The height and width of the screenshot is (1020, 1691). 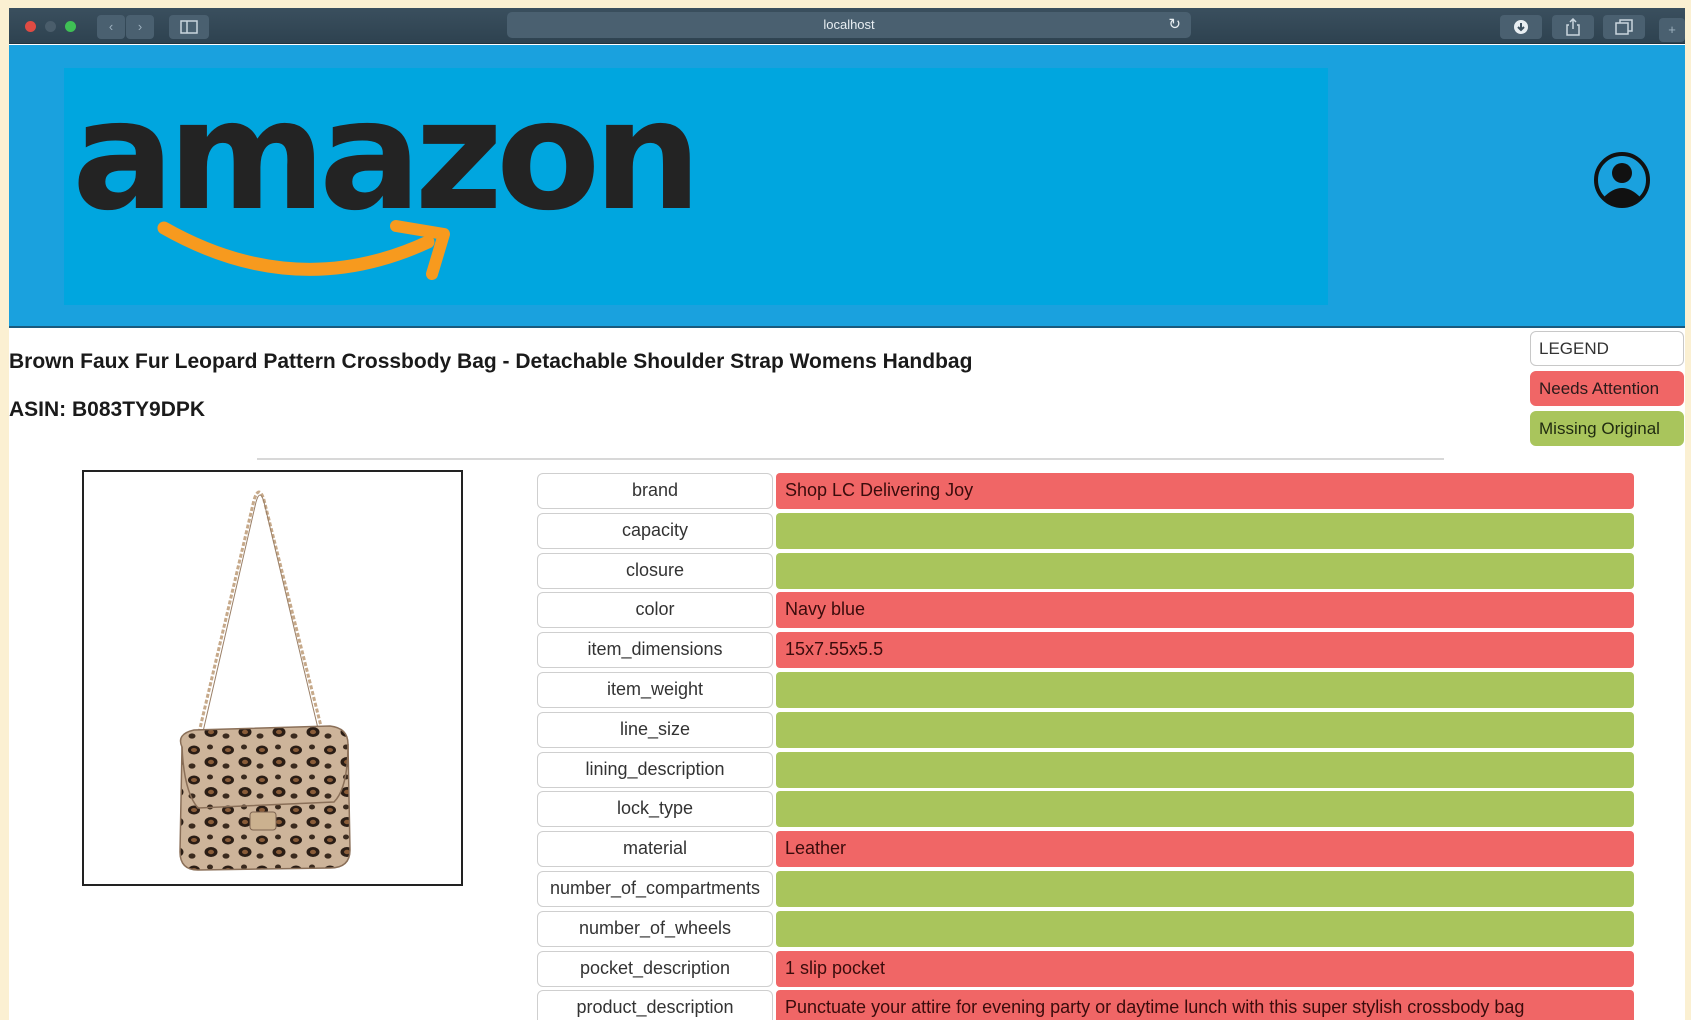 What do you see at coordinates (850, 459) in the screenshot?
I see `section-divider` at bounding box center [850, 459].